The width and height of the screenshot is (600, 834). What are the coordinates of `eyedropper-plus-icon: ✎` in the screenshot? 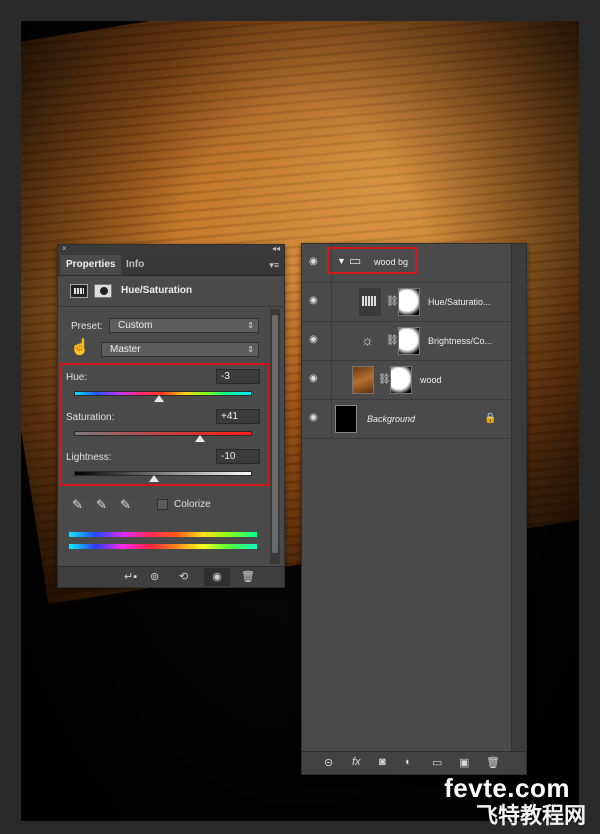 It's located at (101, 505).